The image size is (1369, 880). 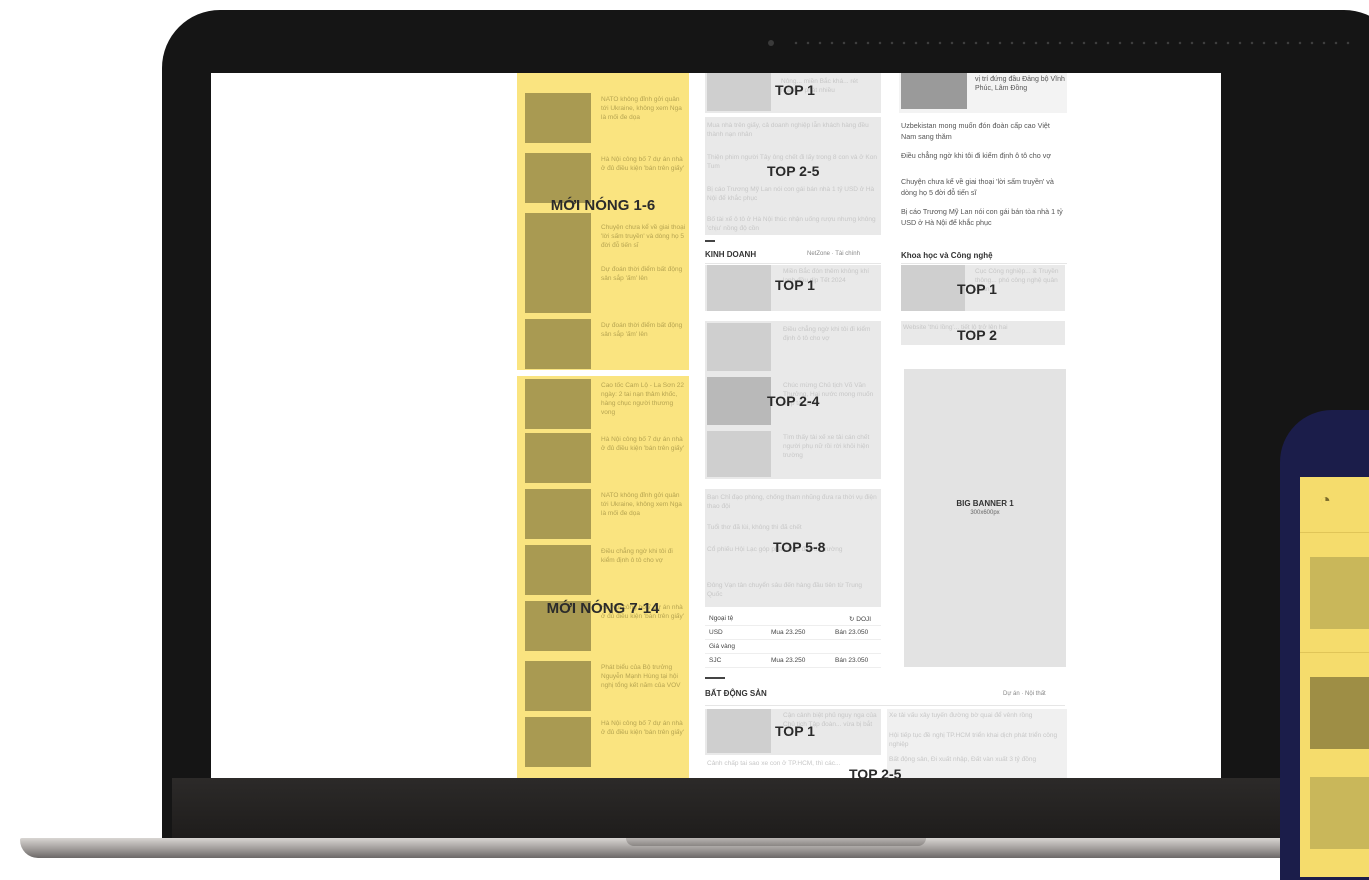 What do you see at coordinates (793, 647) in the screenshot?
I see `fx-gold-header: Giá vàng` at bounding box center [793, 647].